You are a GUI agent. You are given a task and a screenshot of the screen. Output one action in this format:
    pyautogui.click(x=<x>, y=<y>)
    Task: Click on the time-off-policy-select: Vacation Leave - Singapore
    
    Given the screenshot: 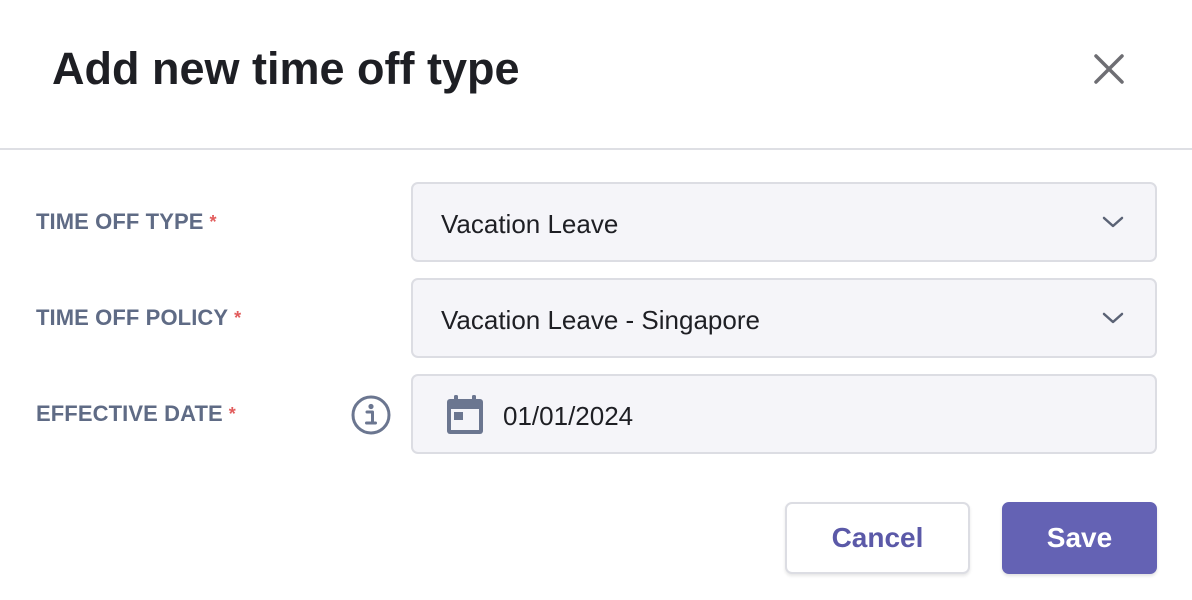 What is the action you would take?
    pyautogui.click(x=784, y=318)
    